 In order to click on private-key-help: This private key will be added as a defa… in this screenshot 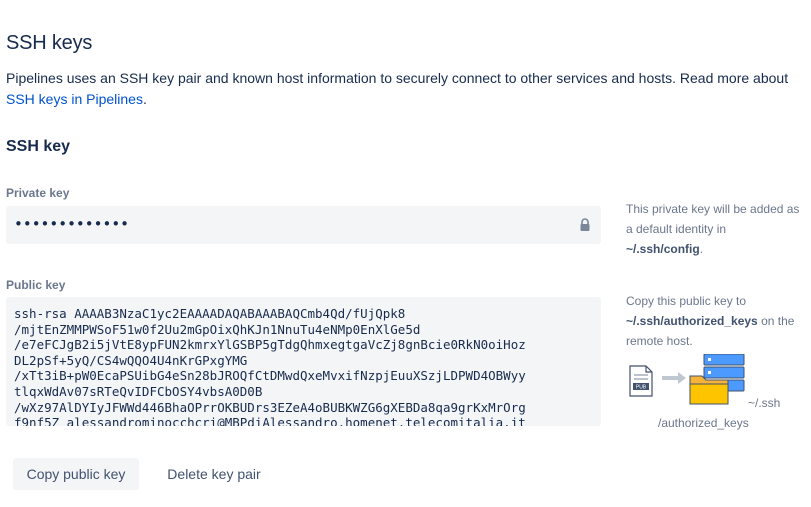, I will do `click(716, 229)`.